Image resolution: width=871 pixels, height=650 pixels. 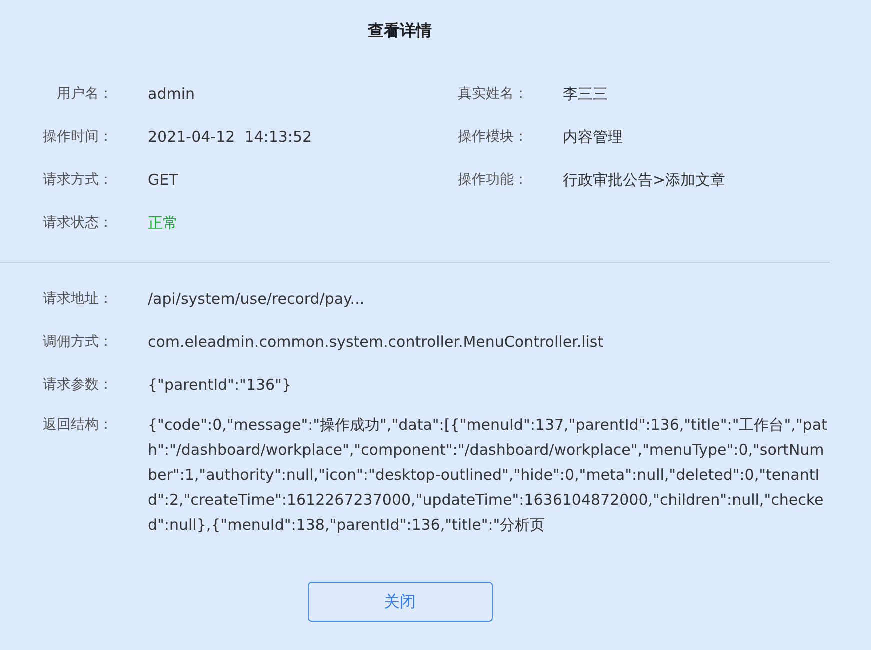 What do you see at coordinates (171, 94) in the screenshot?
I see `field-value: admin` at bounding box center [171, 94].